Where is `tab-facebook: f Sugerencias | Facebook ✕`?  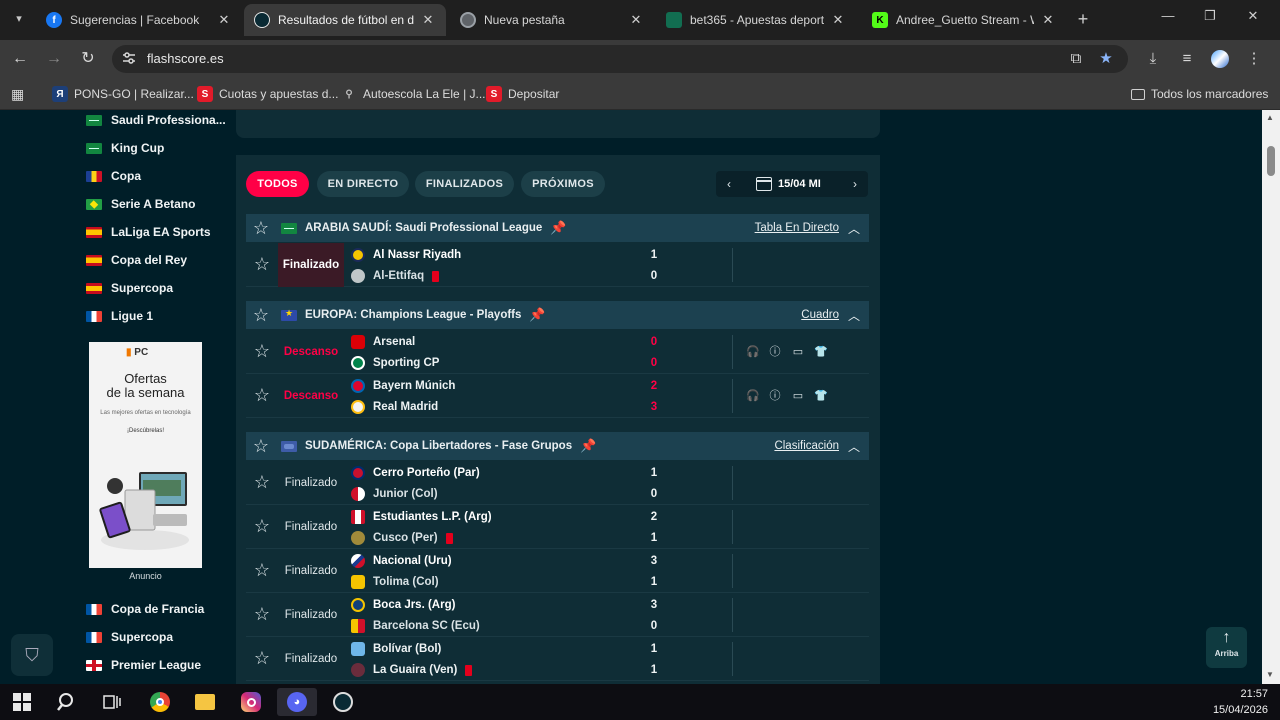 tab-facebook: f Sugerencias | Facebook ✕ is located at coordinates (139, 20).